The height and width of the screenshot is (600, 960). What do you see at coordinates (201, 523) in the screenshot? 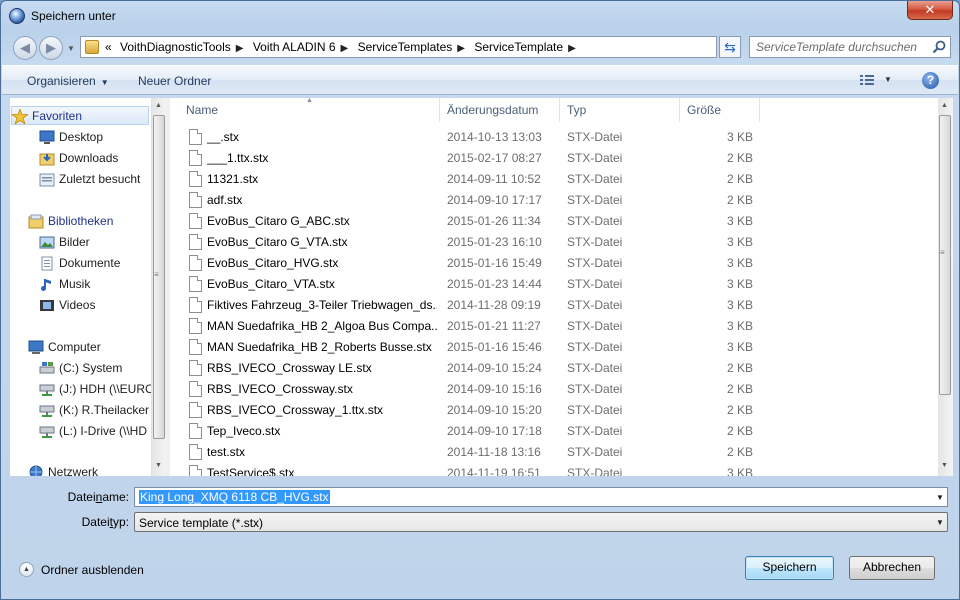
I see `filetype-value: Service template (*.stx)` at bounding box center [201, 523].